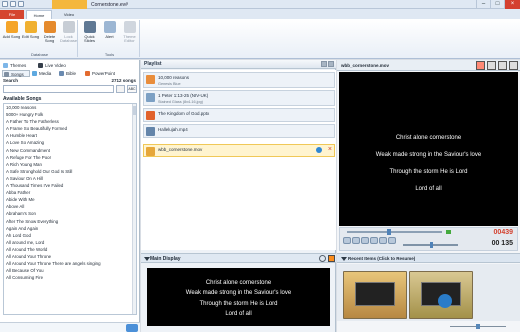  Describe the element at coordinates (239, 131) in the screenshot. I see `playlist-item: Hallelujah.mp4` at that location.